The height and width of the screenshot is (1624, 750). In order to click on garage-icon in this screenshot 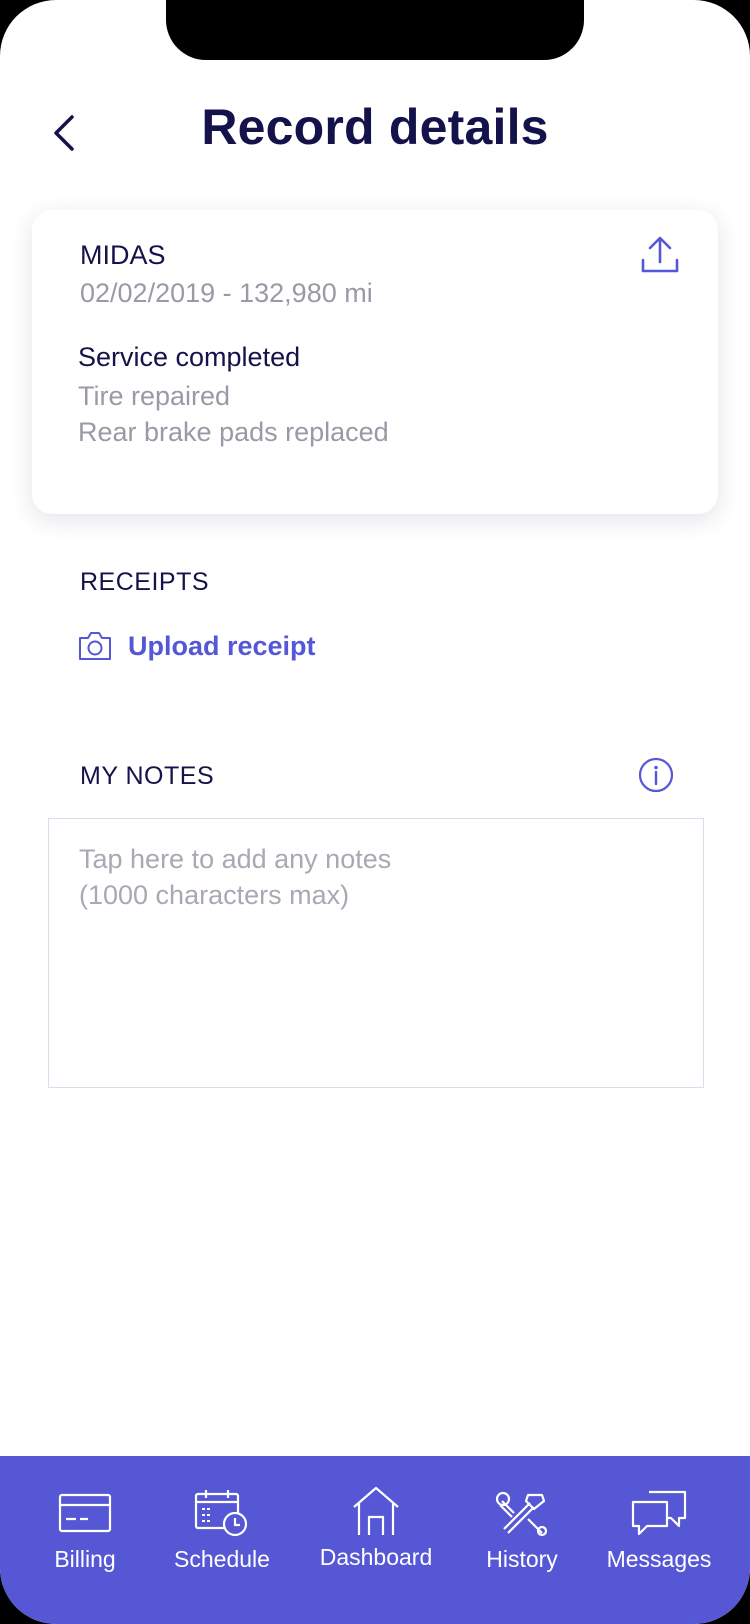, I will do `click(376, 1511)`.